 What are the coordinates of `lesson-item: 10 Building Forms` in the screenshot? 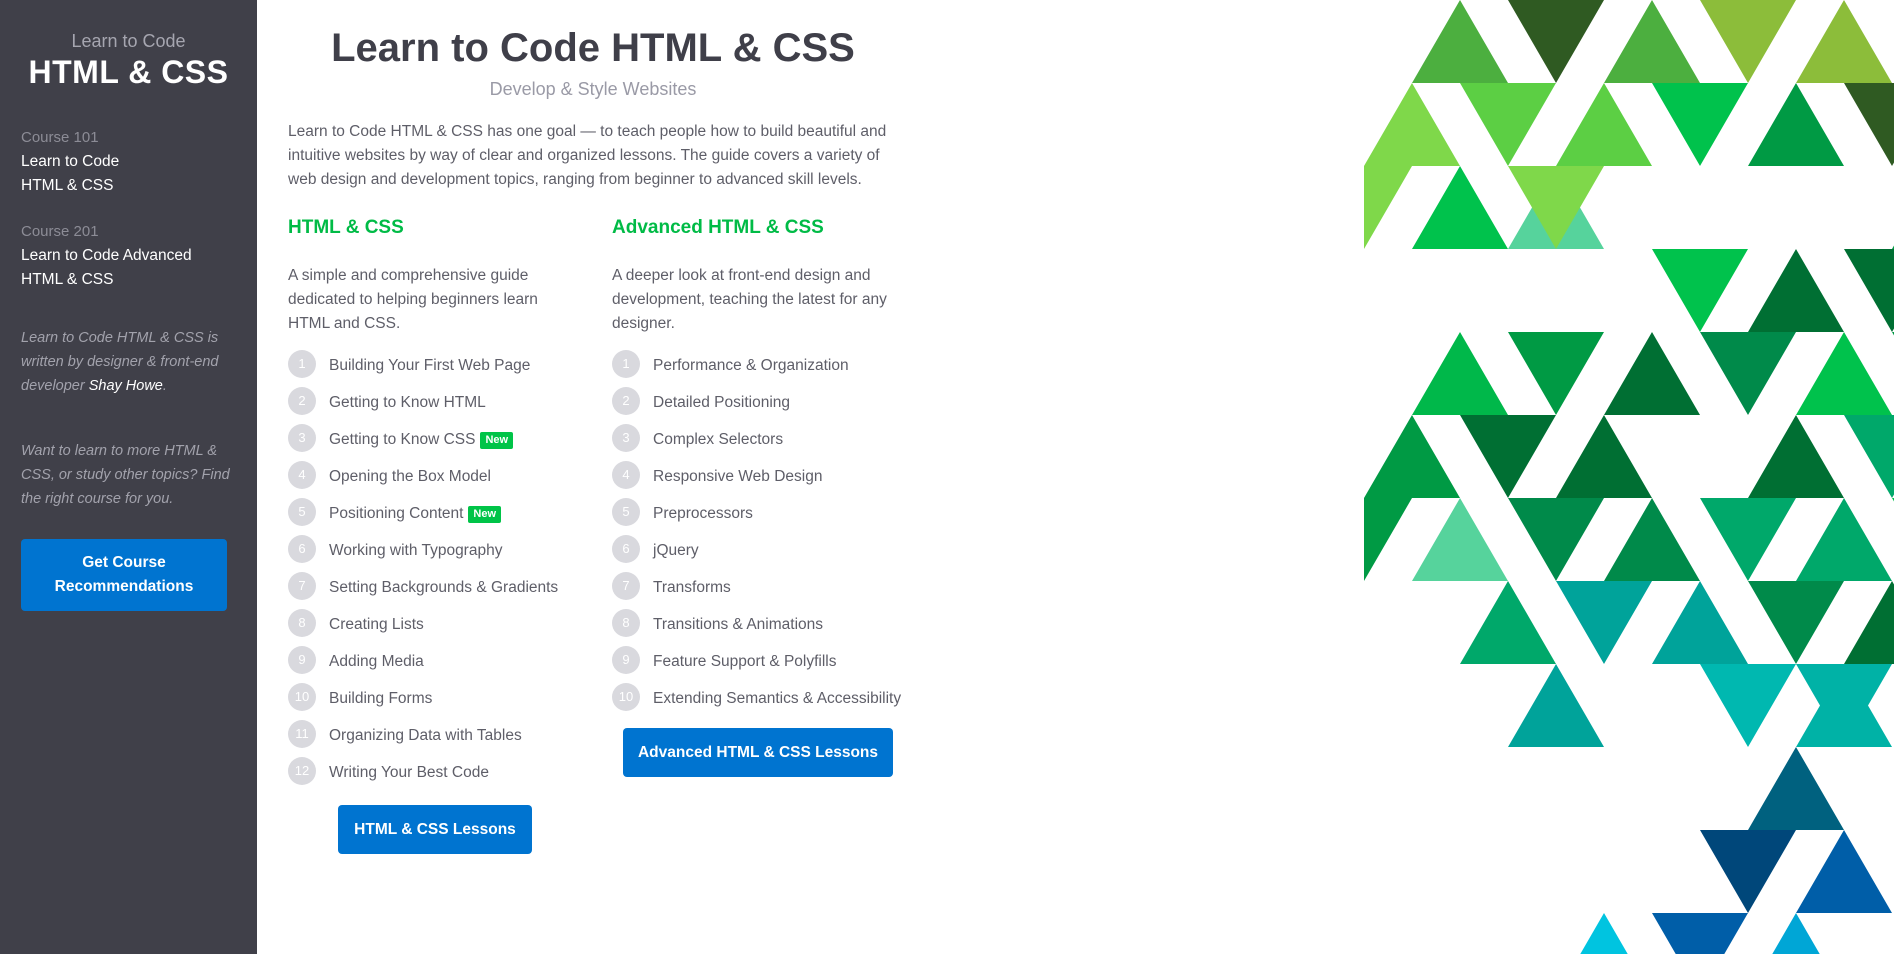 It's located at (430, 698).